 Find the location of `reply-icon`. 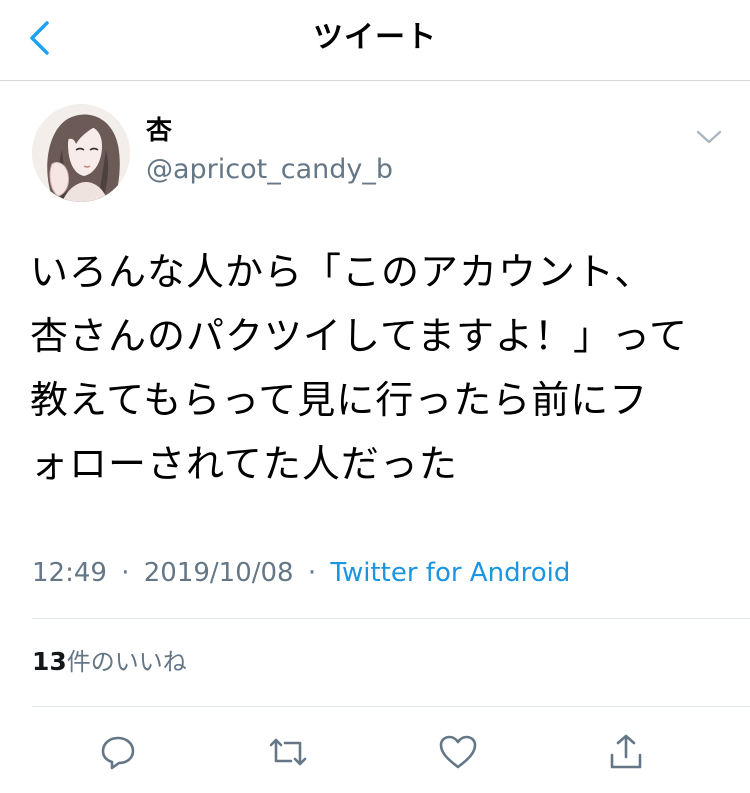

reply-icon is located at coordinates (118, 753).